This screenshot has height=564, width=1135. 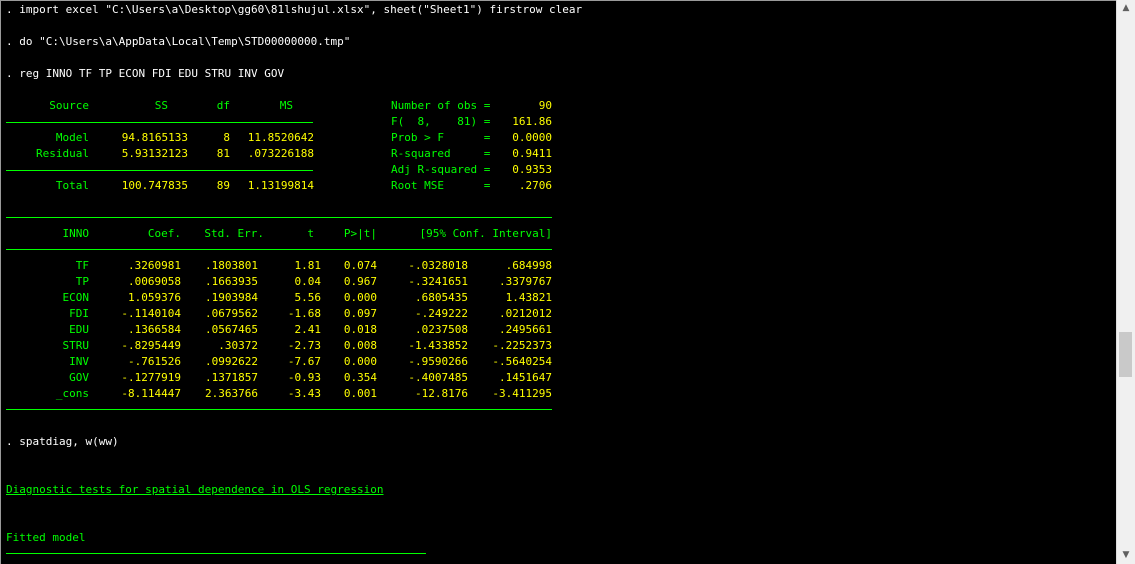 What do you see at coordinates (82, 265) in the screenshot?
I see `coef-row-var: TF` at bounding box center [82, 265].